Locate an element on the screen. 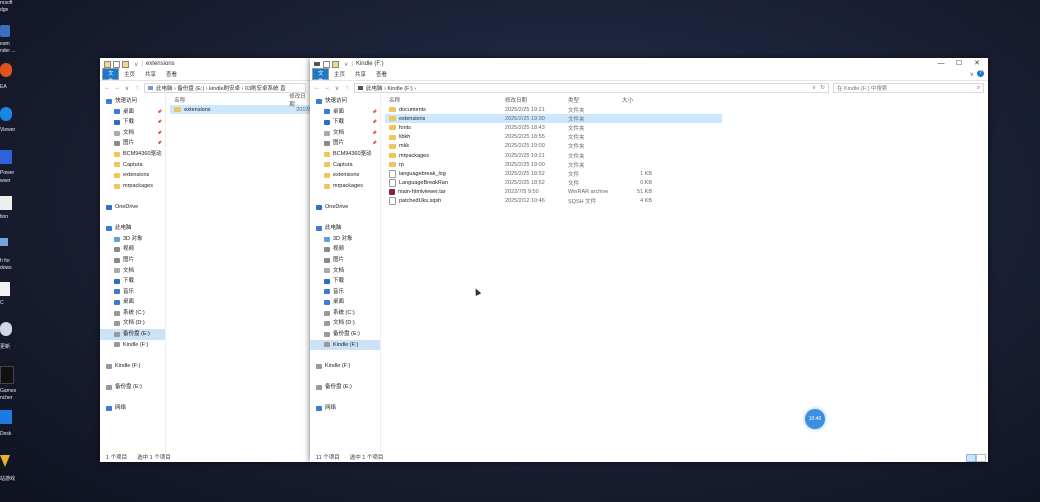  sidebar-item: 桌面 is located at coordinates (345, 302).